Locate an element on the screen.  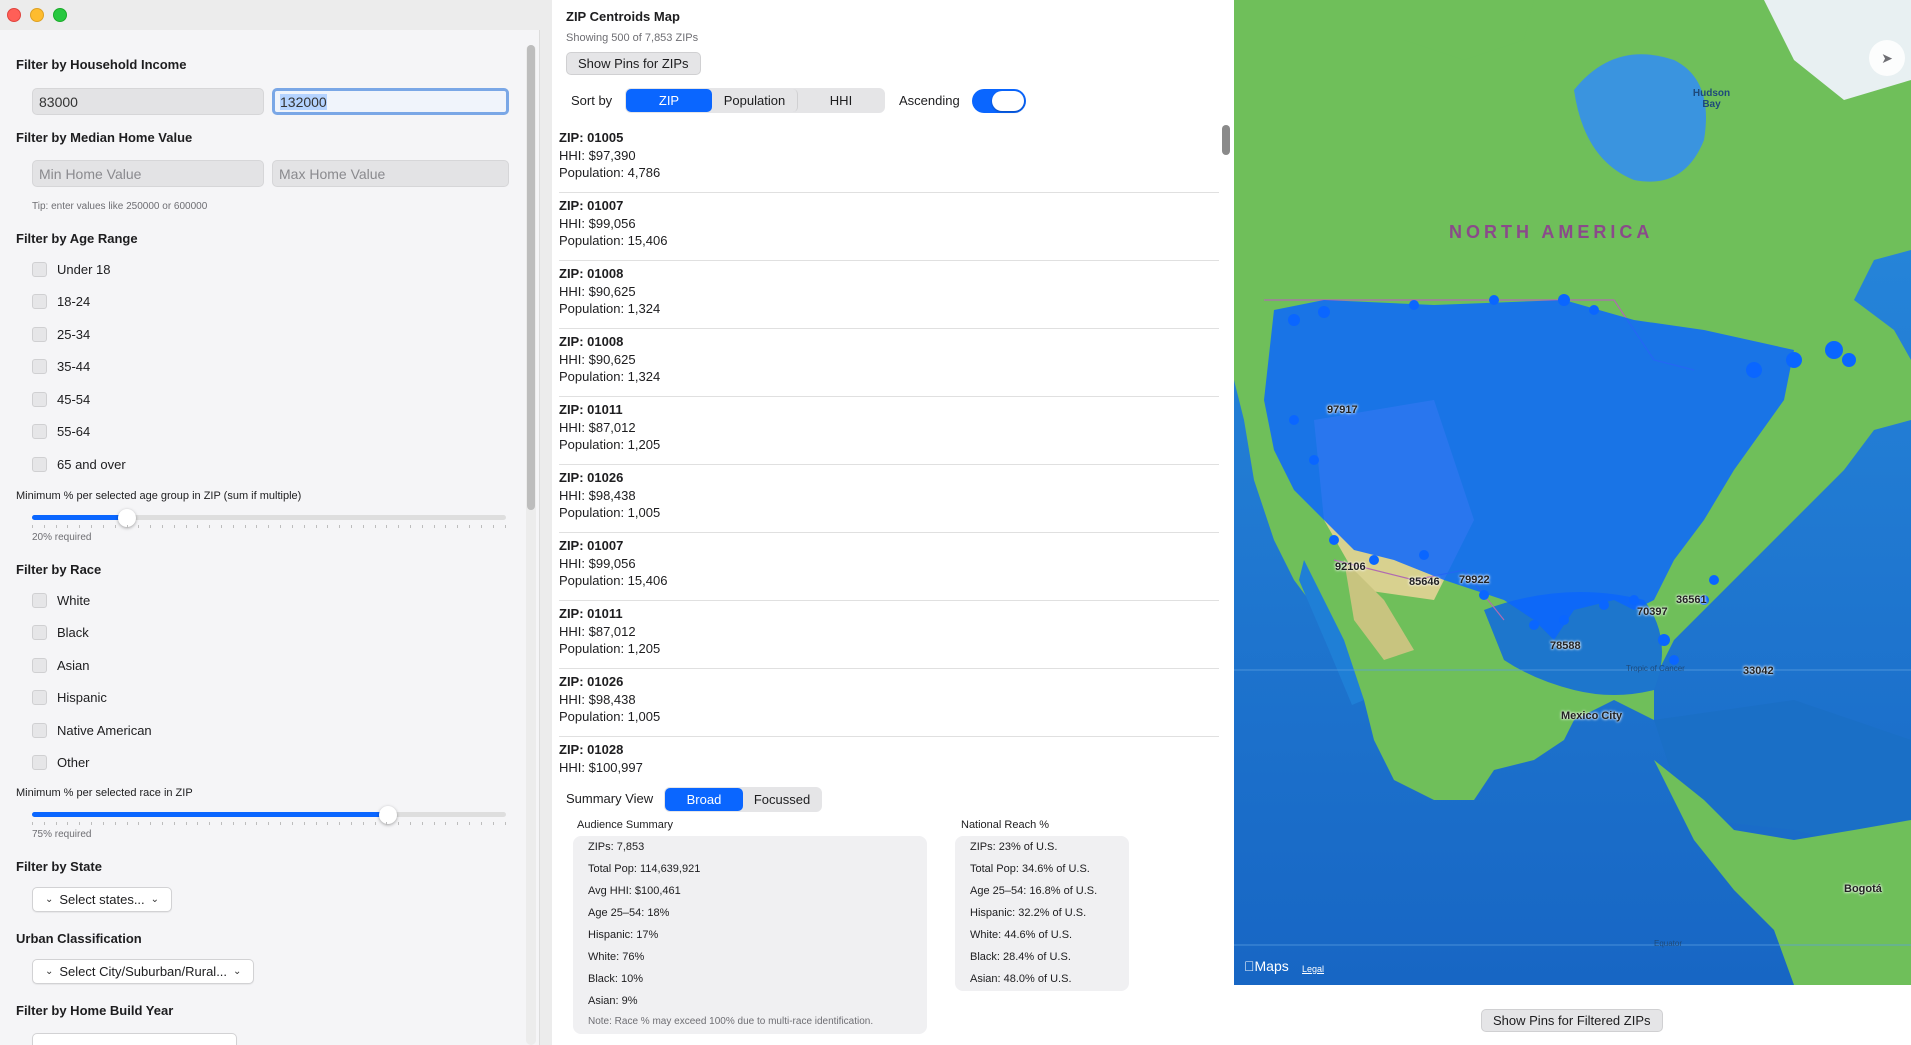
legal-link: Legal is located at coordinates (1313, 969).